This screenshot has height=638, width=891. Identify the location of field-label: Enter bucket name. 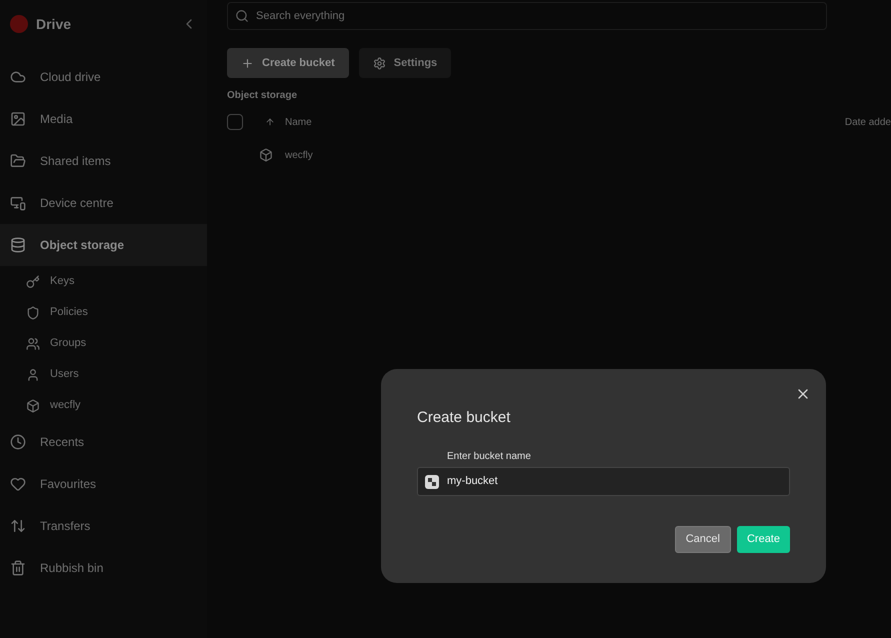
(489, 457).